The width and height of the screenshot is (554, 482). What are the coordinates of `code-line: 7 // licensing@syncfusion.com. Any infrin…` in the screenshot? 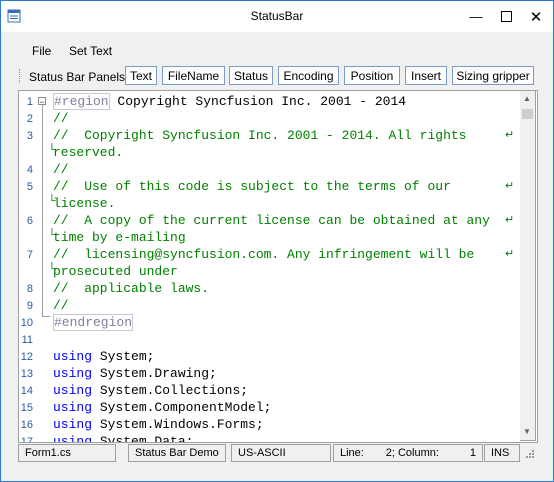 It's located at (269, 254).